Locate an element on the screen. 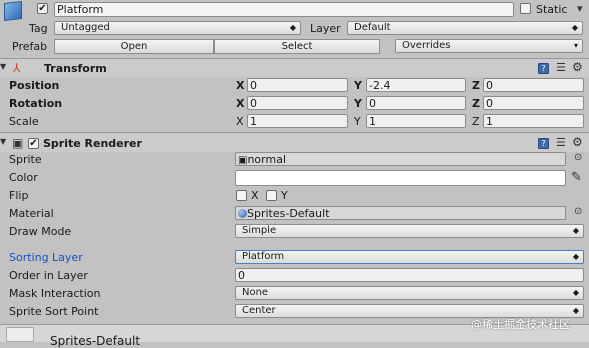  gameobject-icon is located at coordinates (13, 11).